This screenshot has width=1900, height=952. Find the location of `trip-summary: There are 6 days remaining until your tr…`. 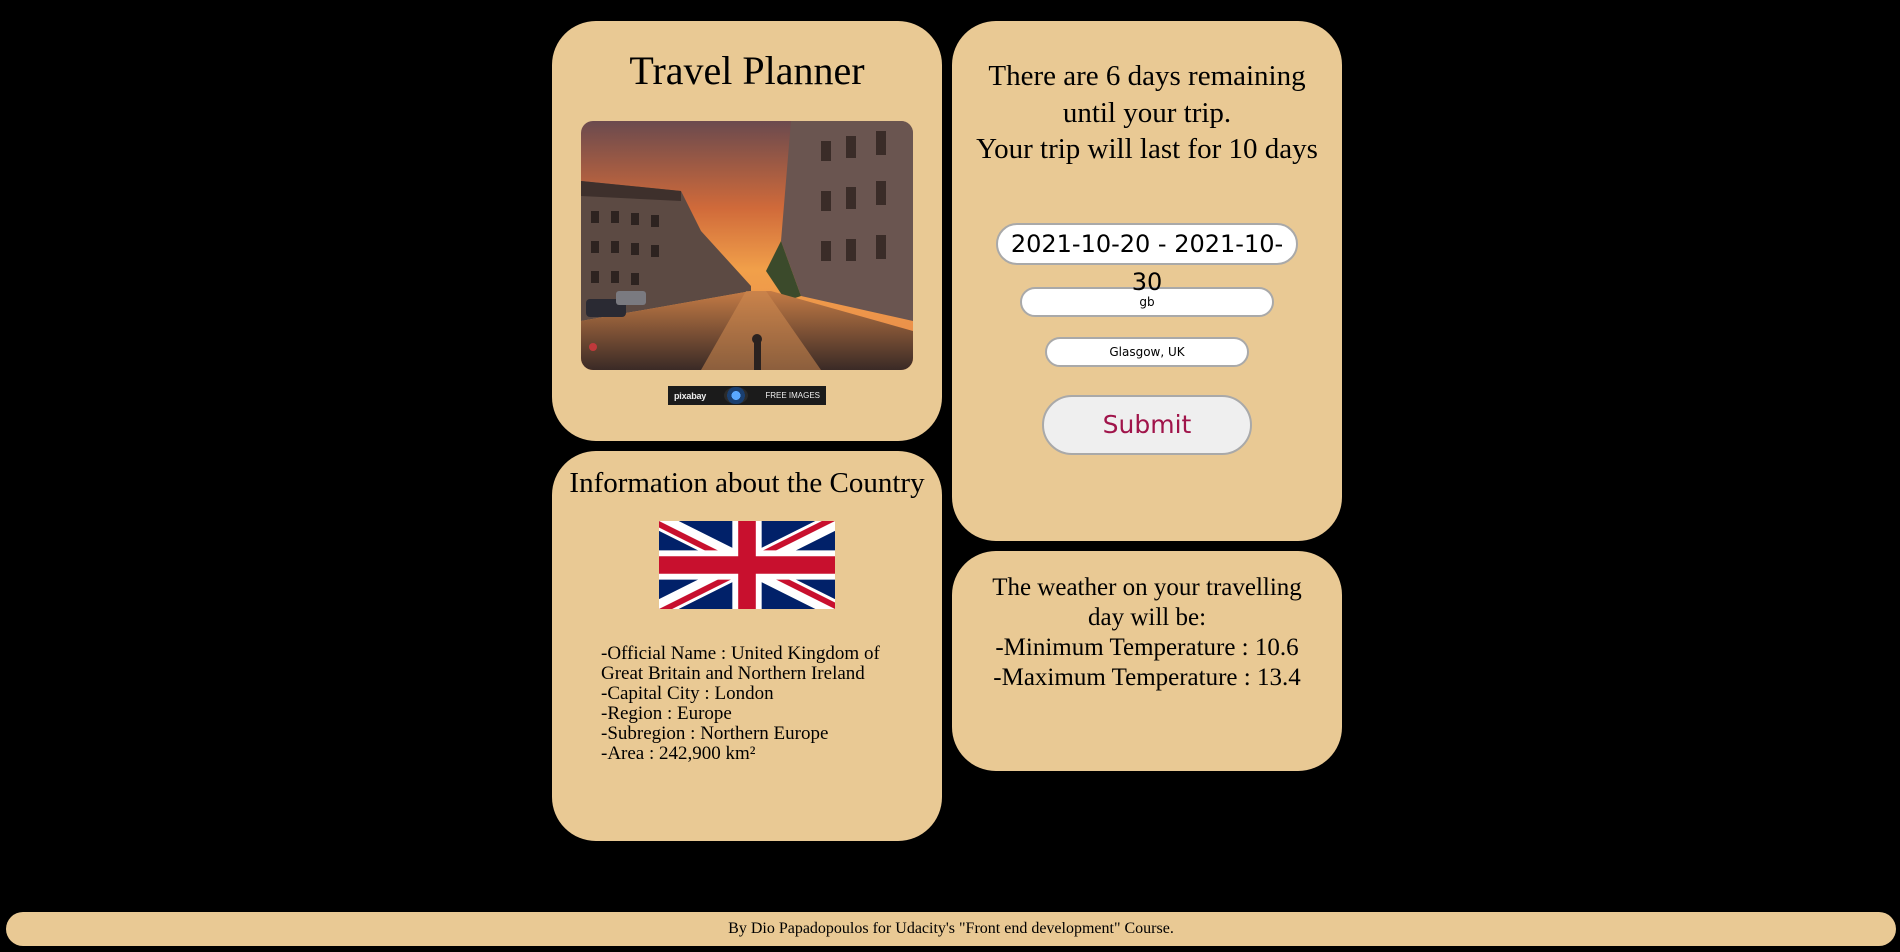

trip-summary: There are 6 days remaining until your tr… is located at coordinates (1147, 94).